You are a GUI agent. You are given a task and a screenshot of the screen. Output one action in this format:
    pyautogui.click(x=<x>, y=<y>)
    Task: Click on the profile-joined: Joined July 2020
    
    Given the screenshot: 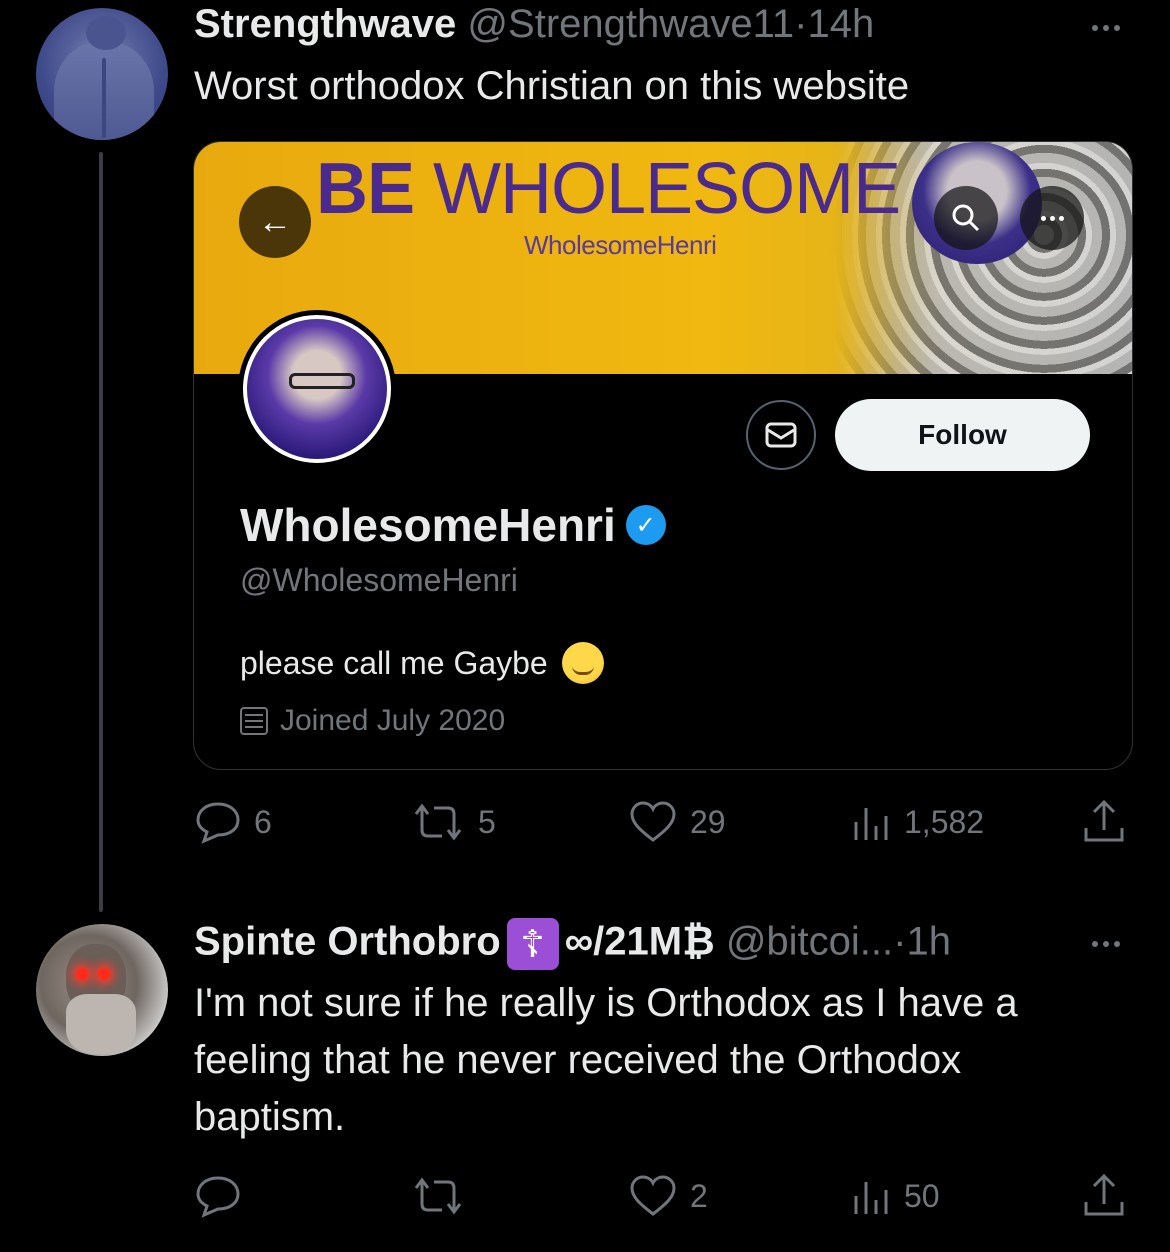 What is the action you would take?
    pyautogui.click(x=372, y=721)
    